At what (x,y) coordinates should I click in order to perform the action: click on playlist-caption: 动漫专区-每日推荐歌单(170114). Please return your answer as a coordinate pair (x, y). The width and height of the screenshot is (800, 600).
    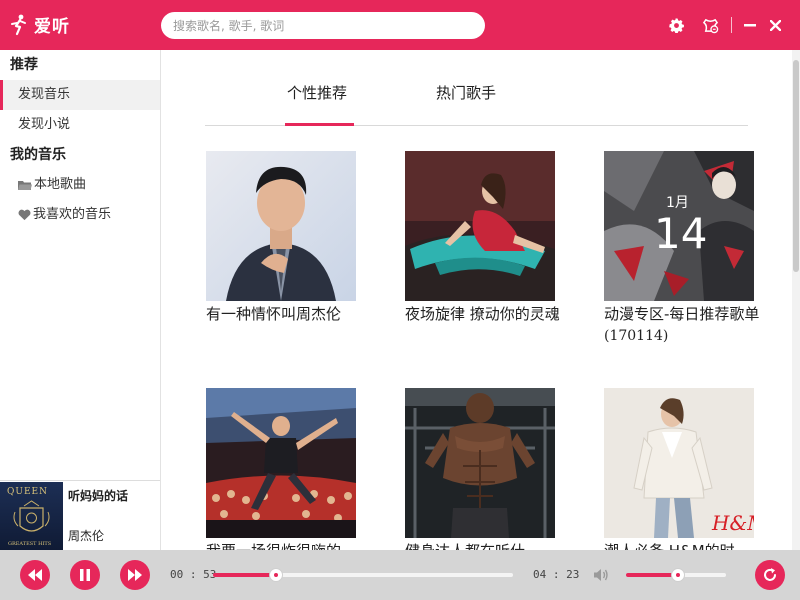
    Looking at the image, I should click on (682, 324).